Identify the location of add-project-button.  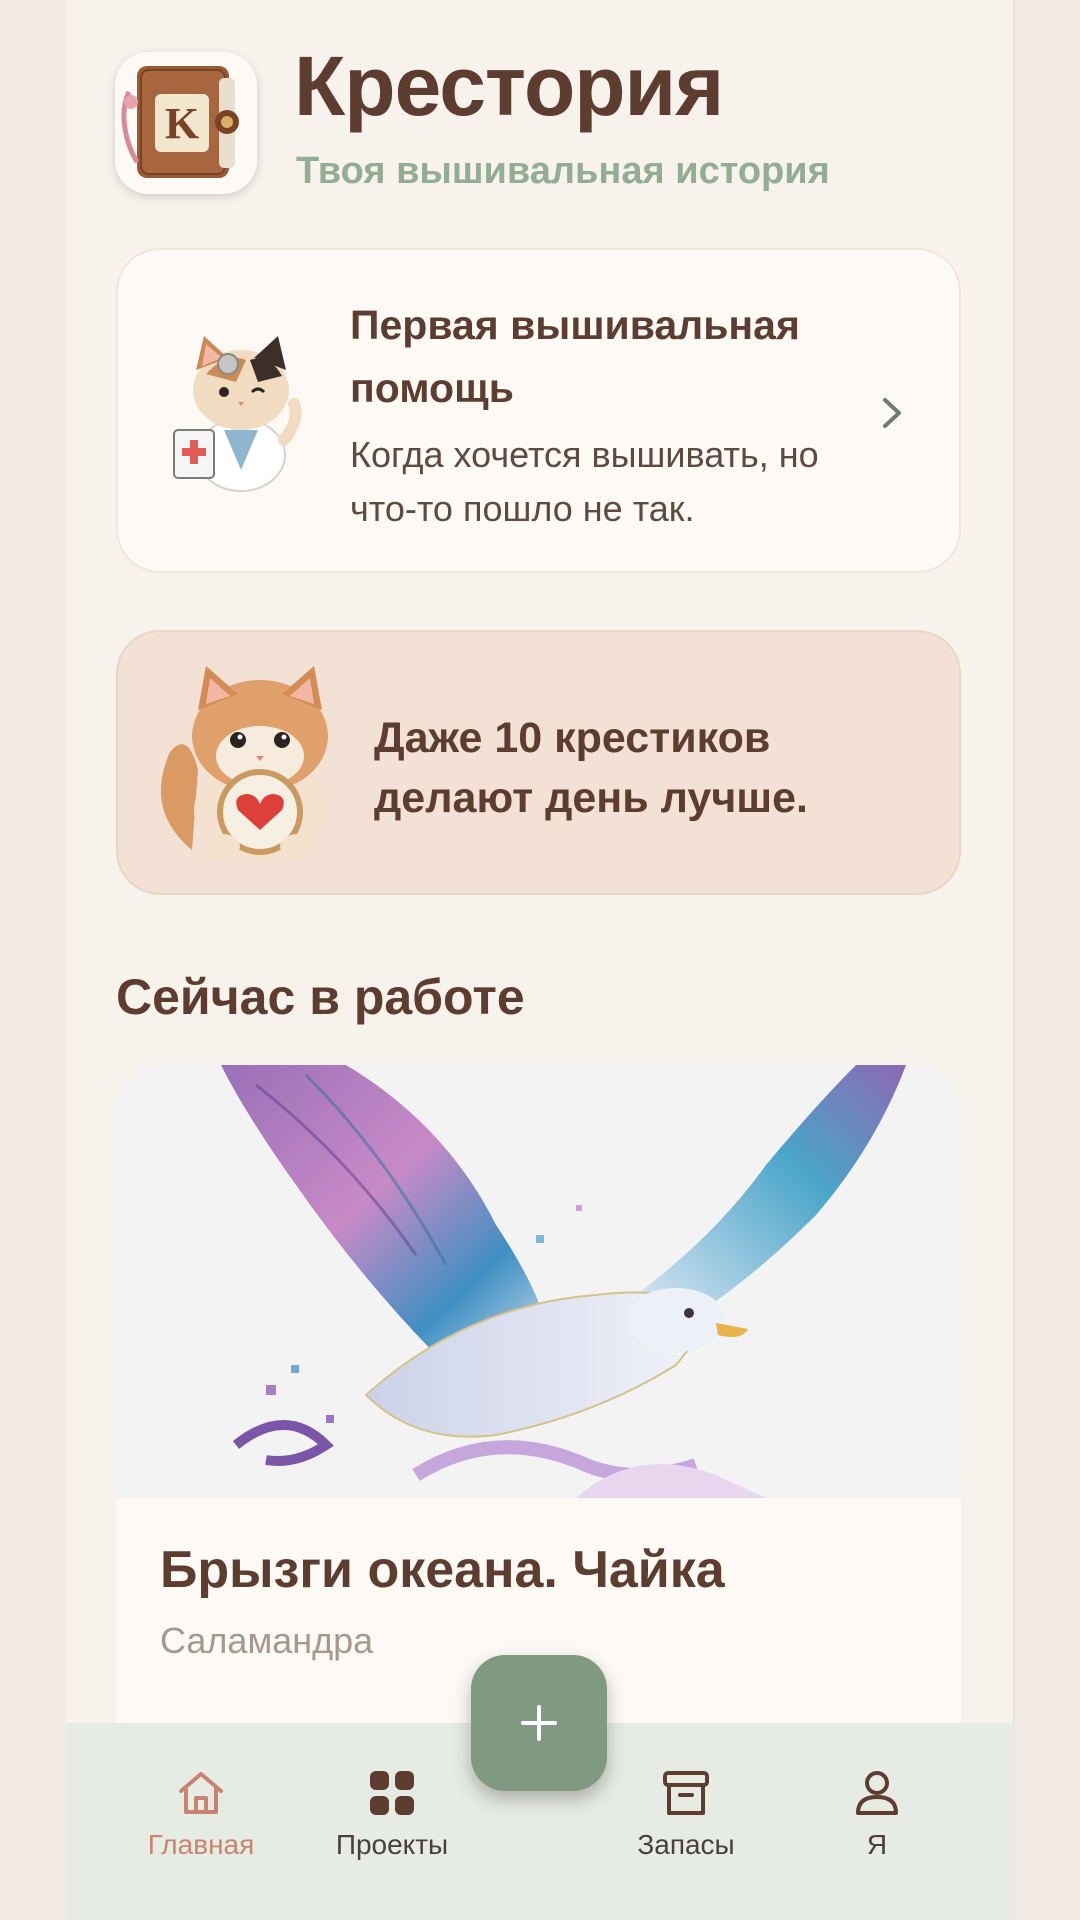
(539, 1723).